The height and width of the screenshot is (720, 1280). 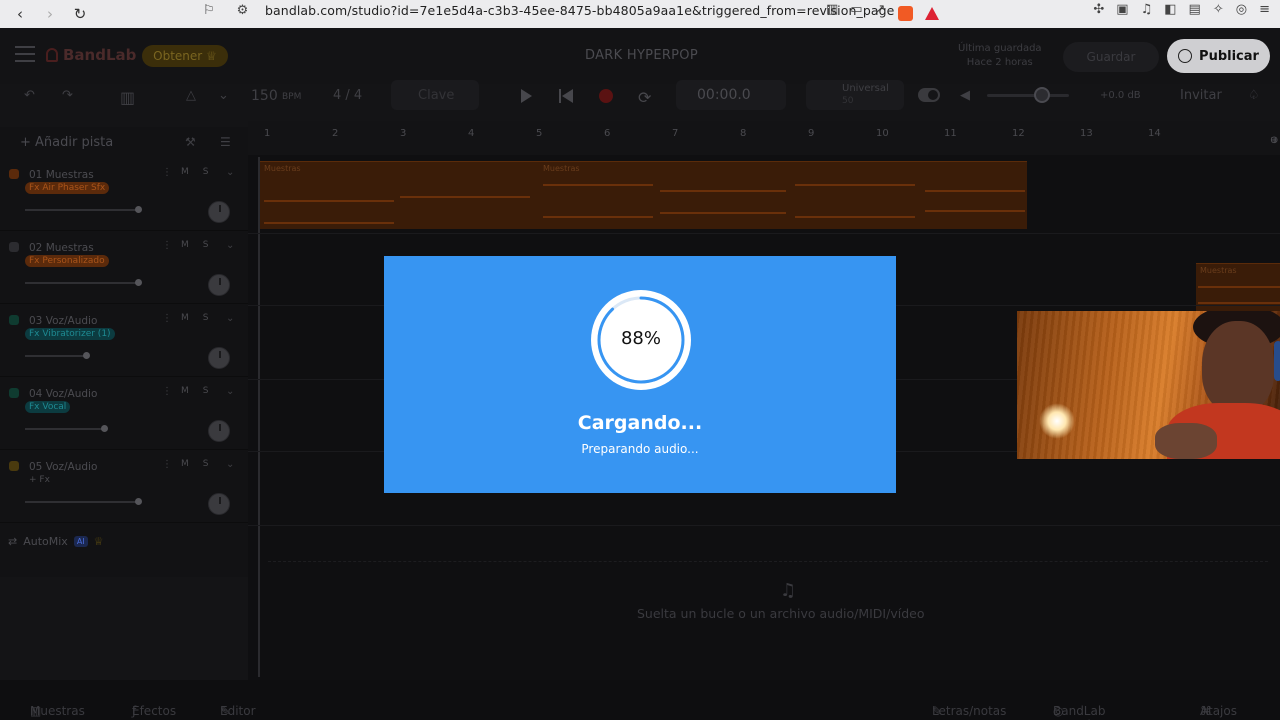 What do you see at coordinates (74, 142) in the screenshot?
I see `add-track-label: Añadir pista` at bounding box center [74, 142].